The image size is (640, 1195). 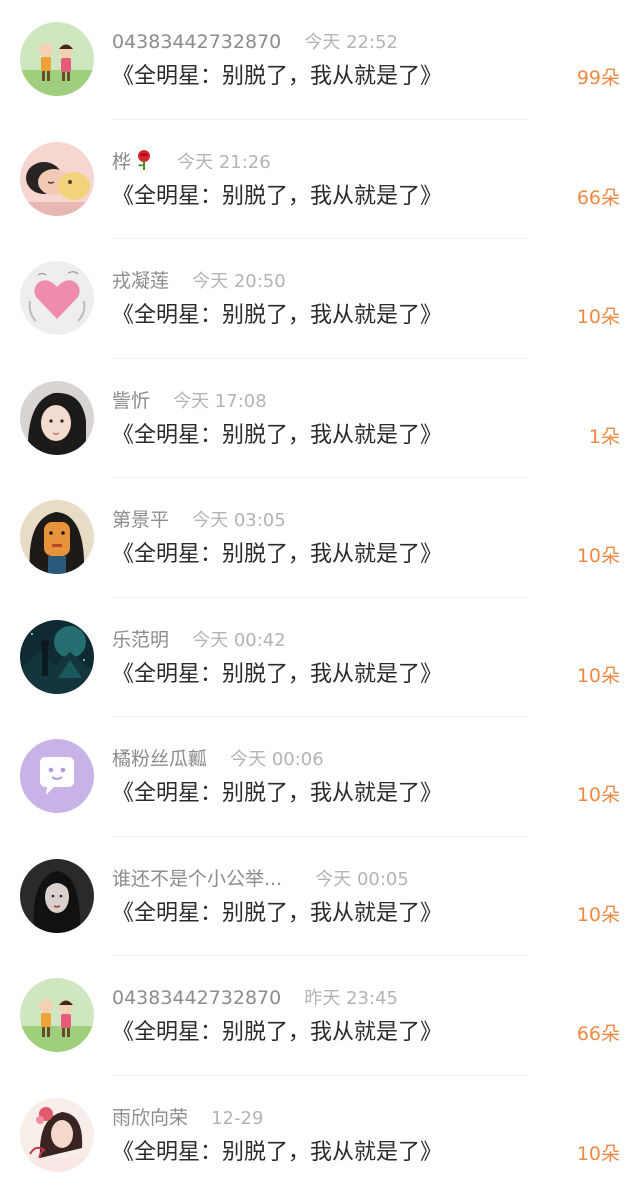 What do you see at coordinates (150, 1118) in the screenshot?
I see `username: 雨欣向荣` at bounding box center [150, 1118].